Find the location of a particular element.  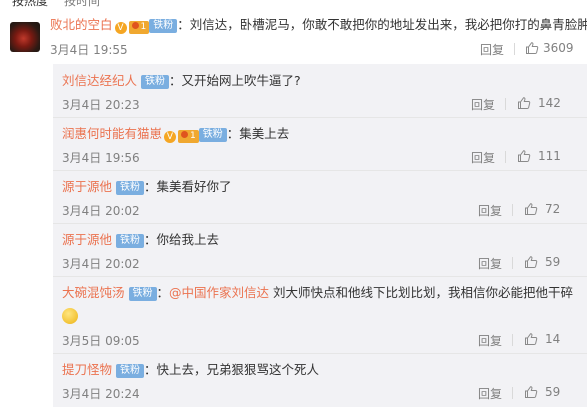

reply-username: 润惠何时能有猫崽 is located at coordinates (112, 133).